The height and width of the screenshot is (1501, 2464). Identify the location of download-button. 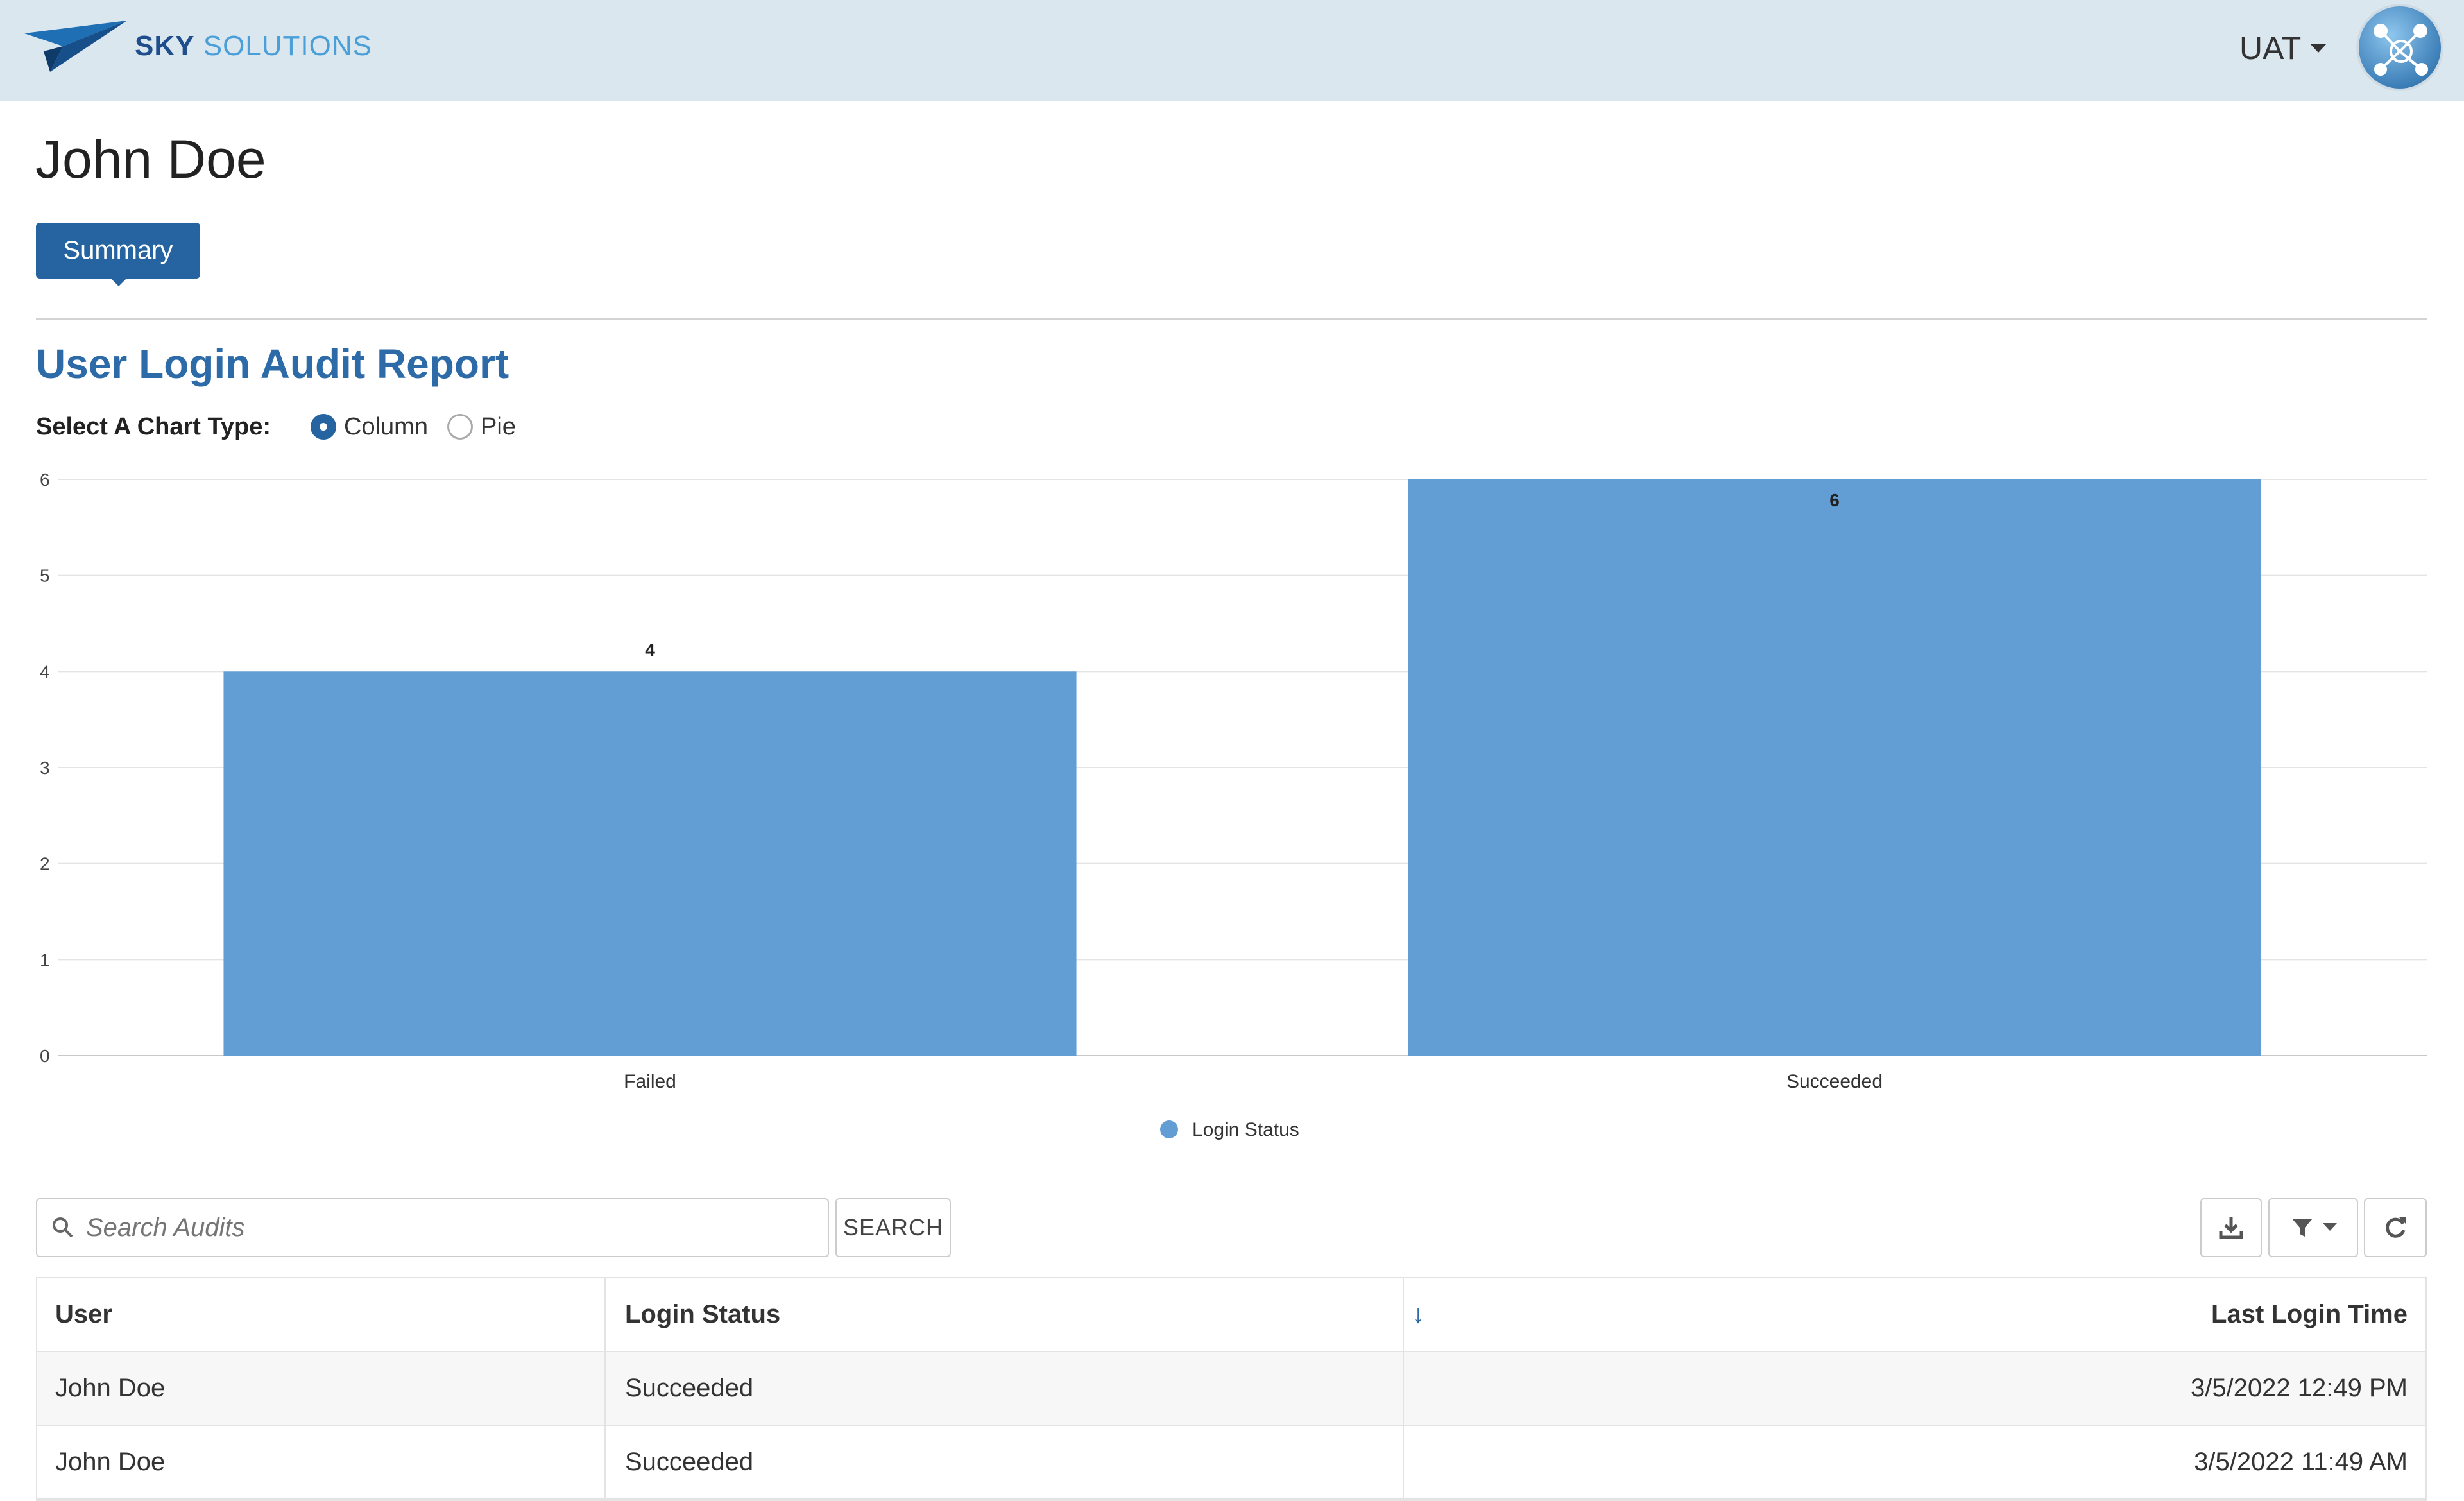
(2231, 1227).